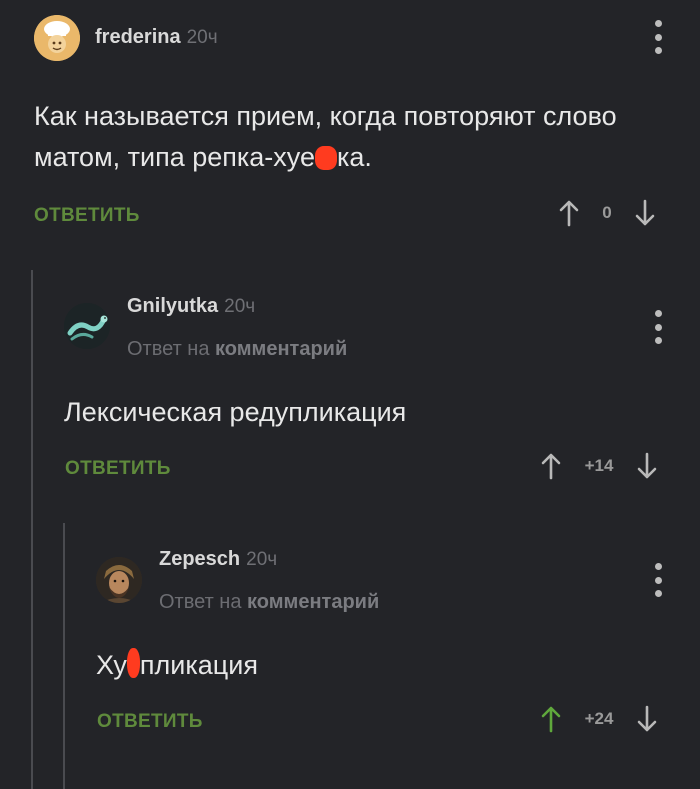 This screenshot has width=700, height=789. Describe the element at coordinates (119, 580) in the screenshot. I see `portrait-avatar-icon` at that location.